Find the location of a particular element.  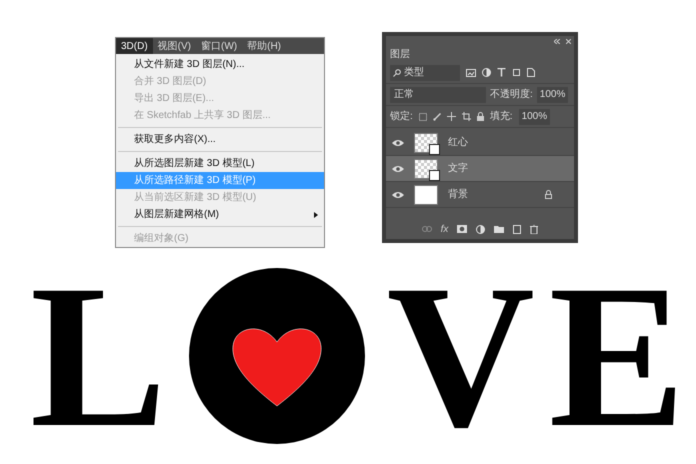

submenu-arrow-icon is located at coordinates (316, 215).